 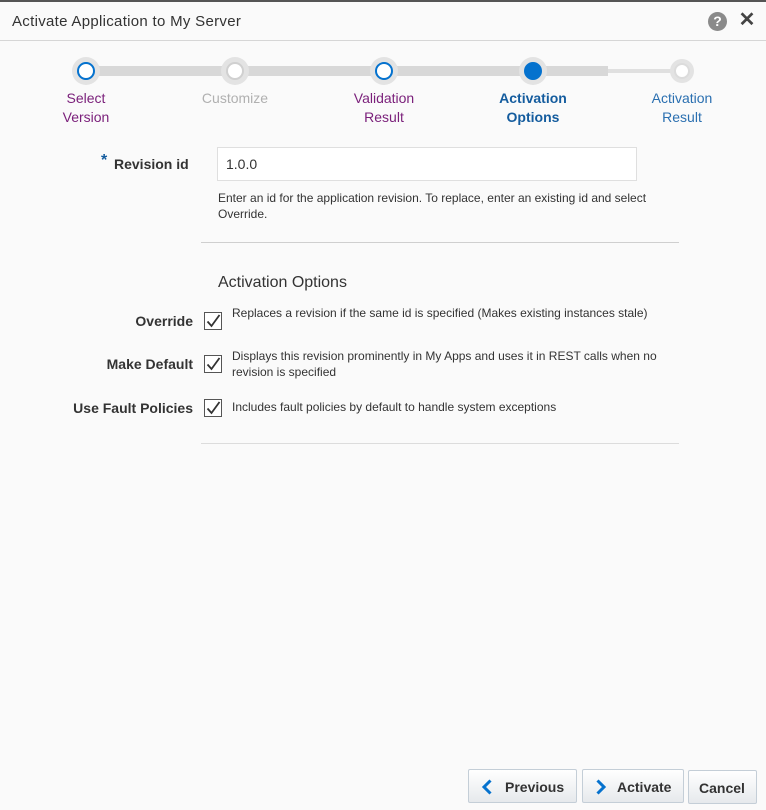 What do you see at coordinates (533, 108) in the screenshot?
I see `train-label-activation-options: Activation Options` at bounding box center [533, 108].